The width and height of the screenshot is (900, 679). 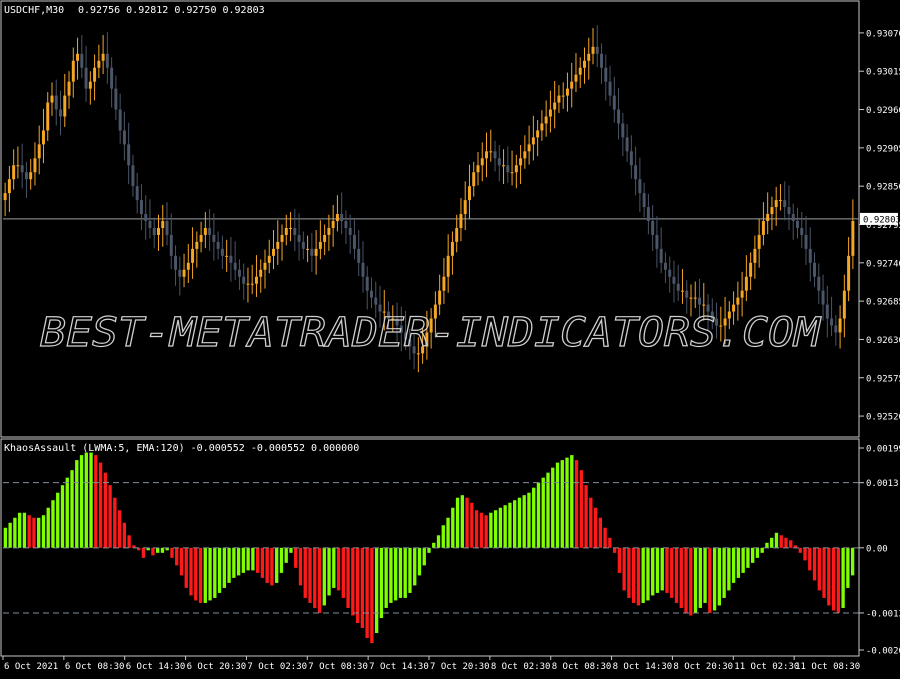 What do you see at coordinates (643, 667) in the screenshot?
I see `time-tick-label: 8 Oct 14:30` at bounding box center [643, 667].